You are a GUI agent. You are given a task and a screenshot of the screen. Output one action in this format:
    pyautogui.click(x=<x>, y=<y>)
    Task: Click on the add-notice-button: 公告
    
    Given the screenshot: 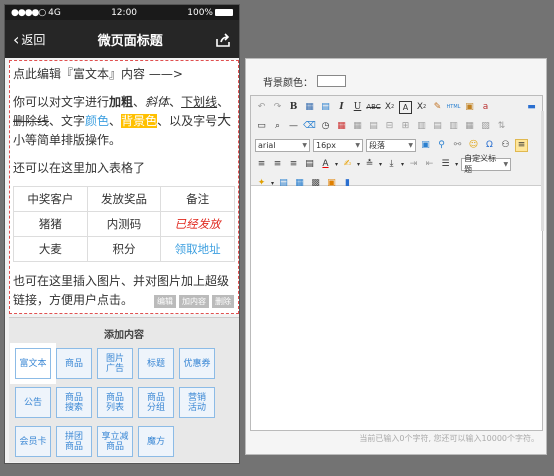 What is the action you would take?
    pyautogui.click(x=33, y=402)
    